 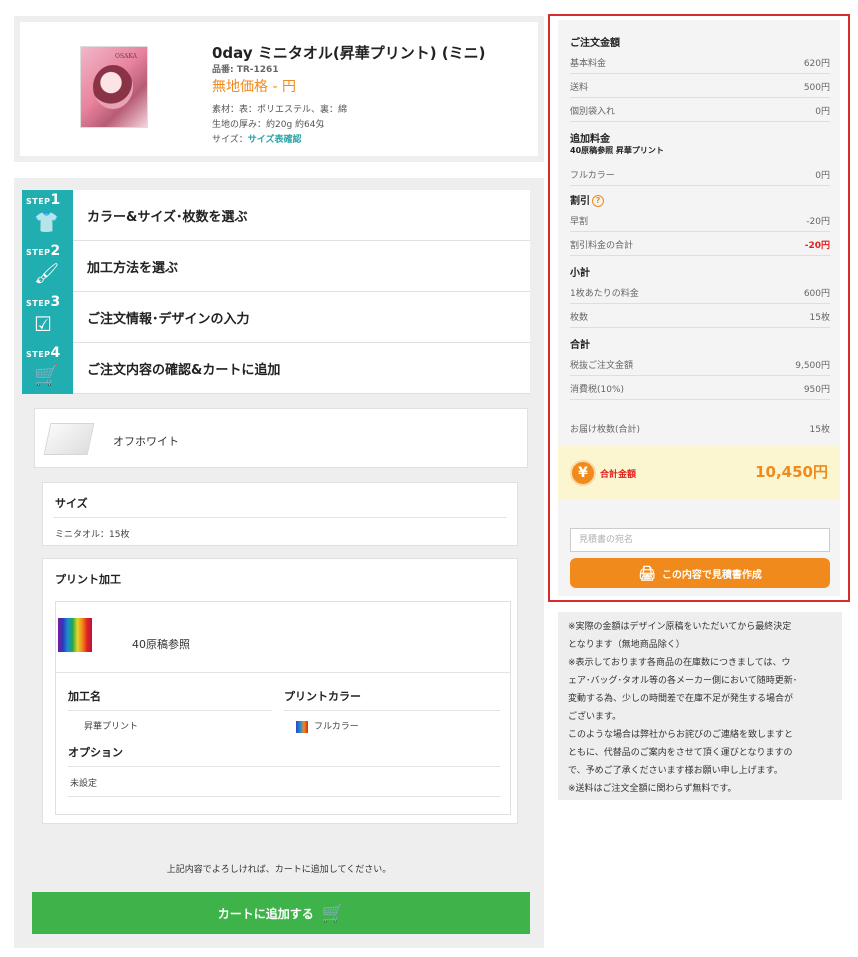 I want to click on step-4-badge: STEP4 🛒, so click(x=47, y=368).